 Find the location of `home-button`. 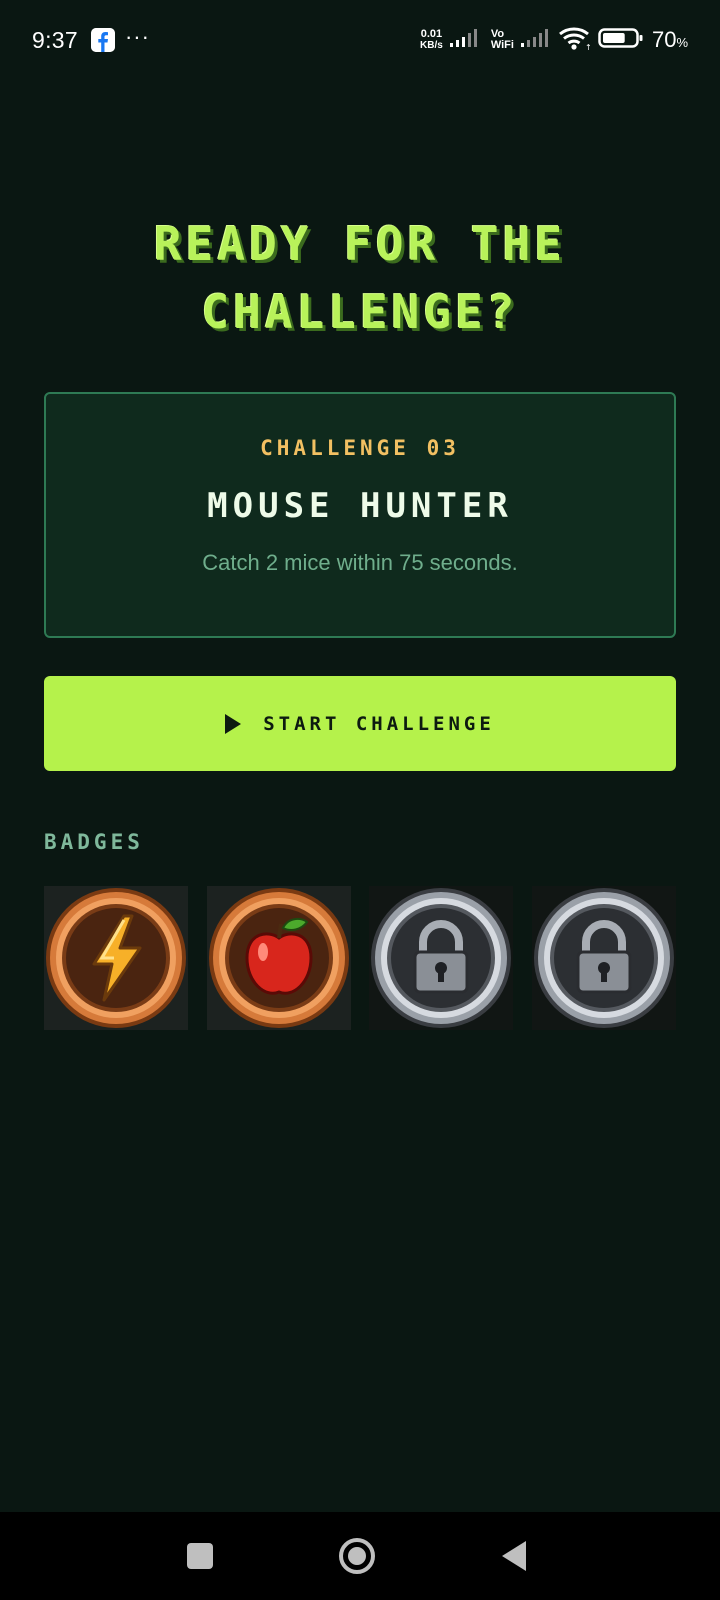

home-button is located at coordinates (357, 1556).